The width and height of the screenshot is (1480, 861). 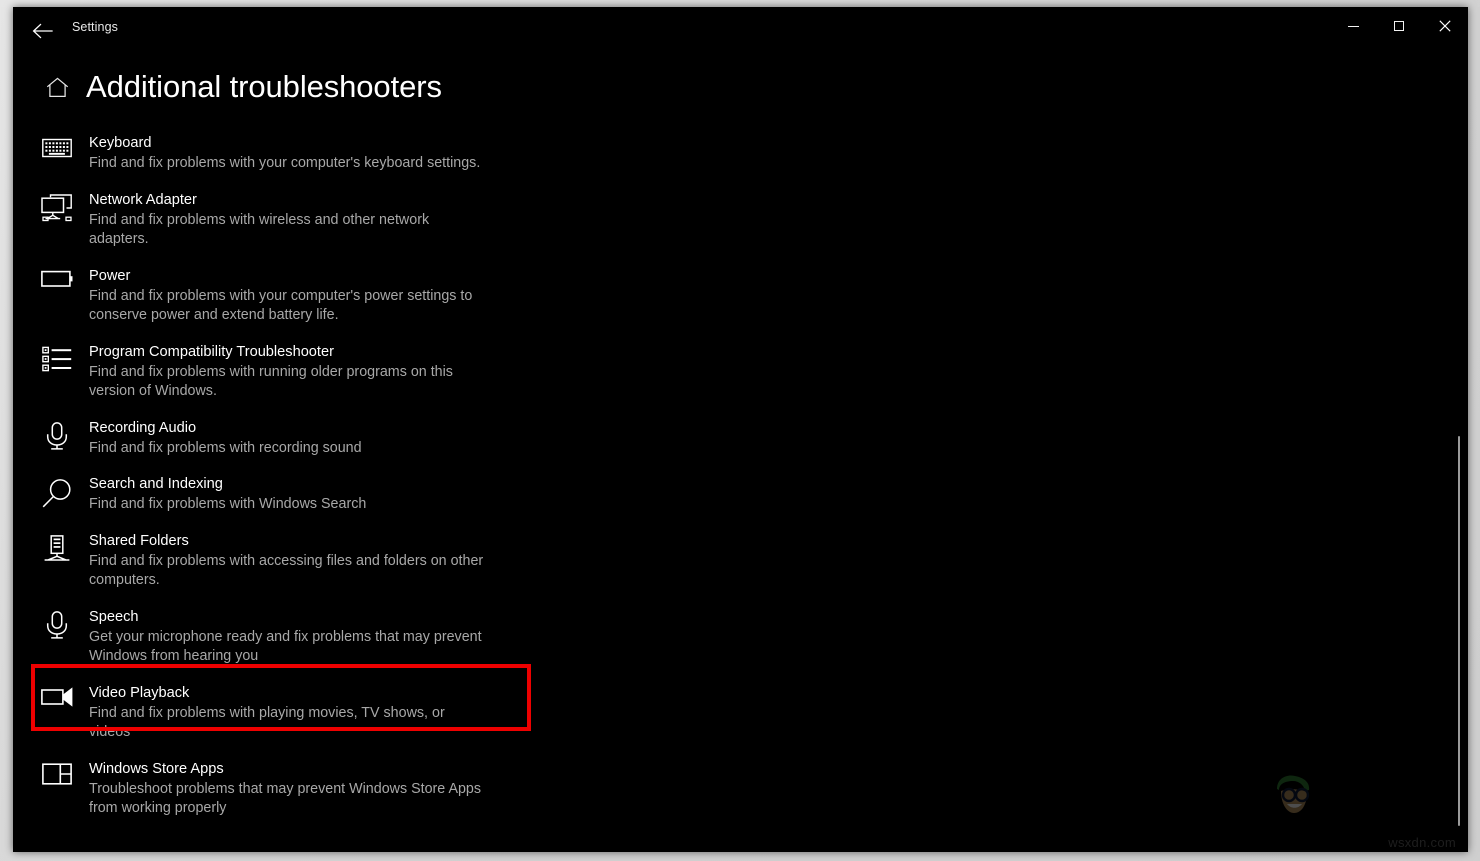 I want to click on keyboard-icon, so click(x=57, y=148).